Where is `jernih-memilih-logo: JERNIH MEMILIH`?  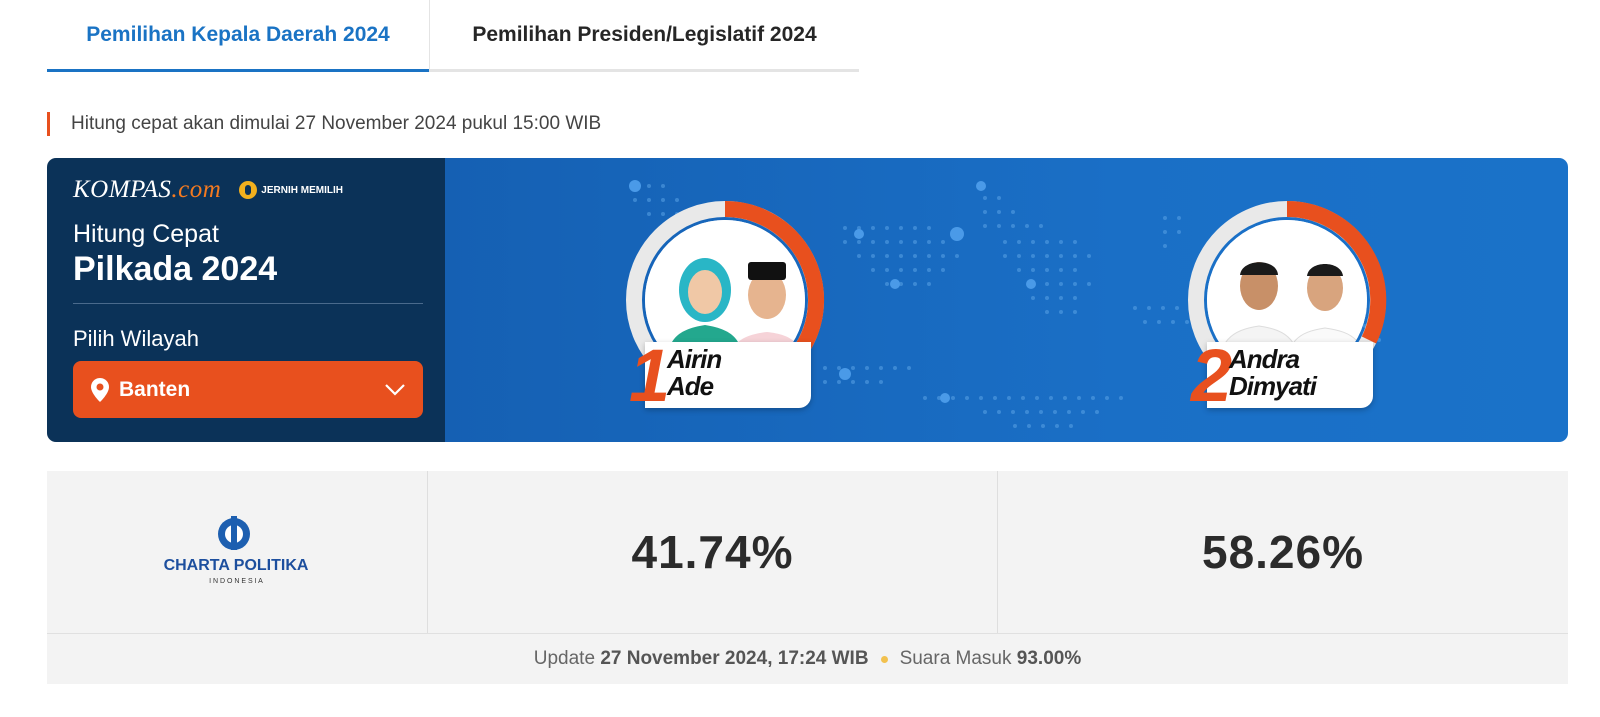 jernih-memilih-logo: JERNIH MEMILIH is located at coordinates (291, 190).